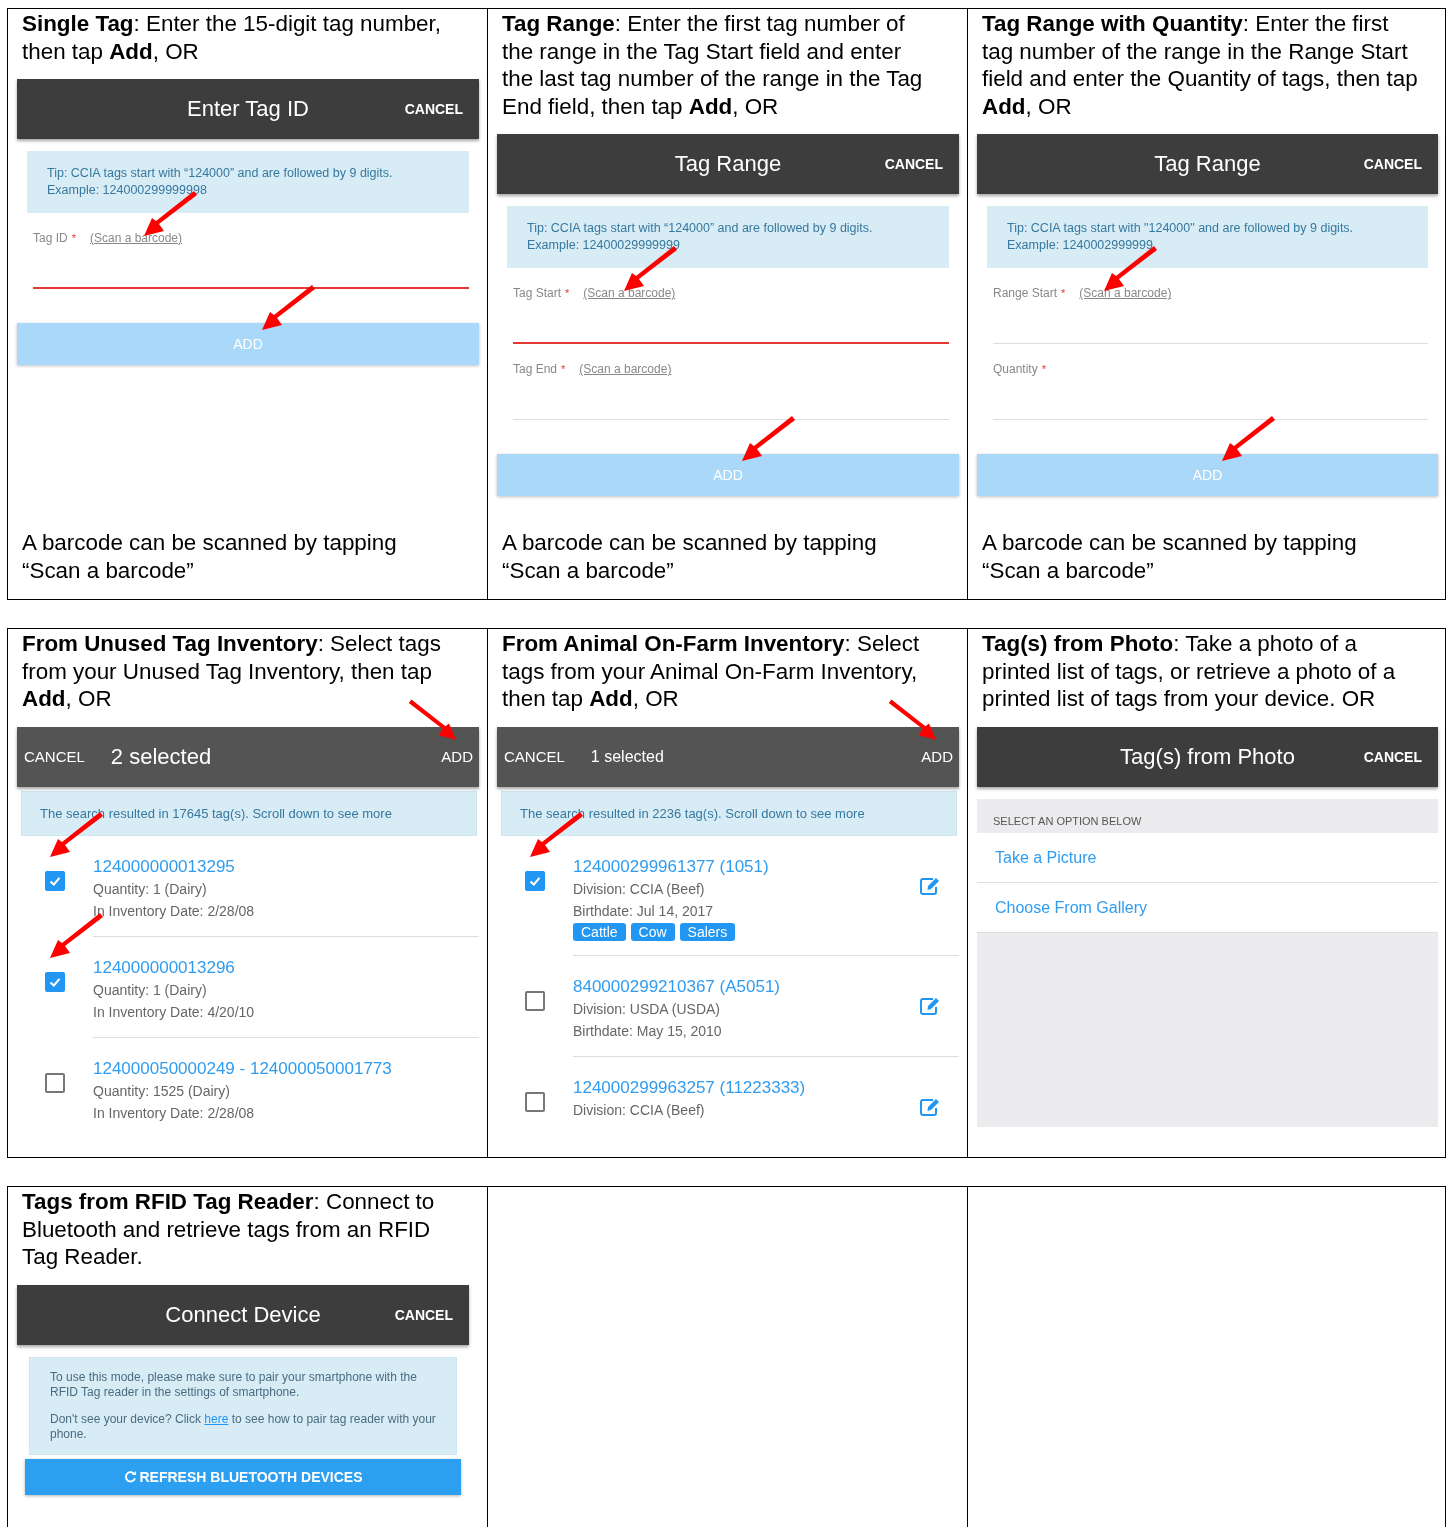 This screenshot has height=1527, width=1448. I want to click on tag-number-link: 124000000013295, so click(164, 866).